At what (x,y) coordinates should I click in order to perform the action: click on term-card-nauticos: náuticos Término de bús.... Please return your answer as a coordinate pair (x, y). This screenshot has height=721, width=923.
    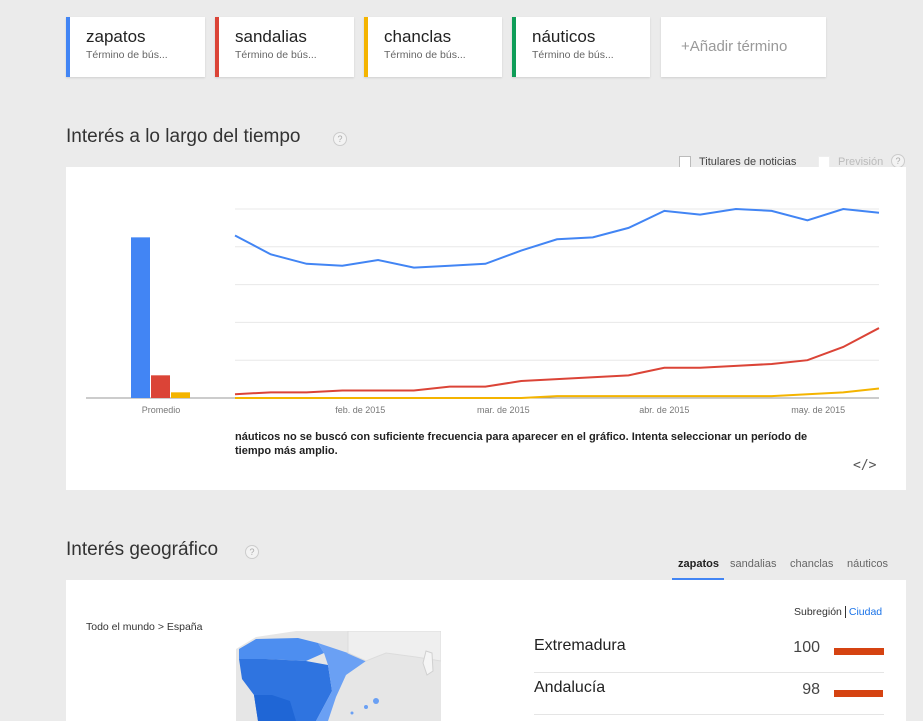
    Looking at the image, I should click on (581, 47).